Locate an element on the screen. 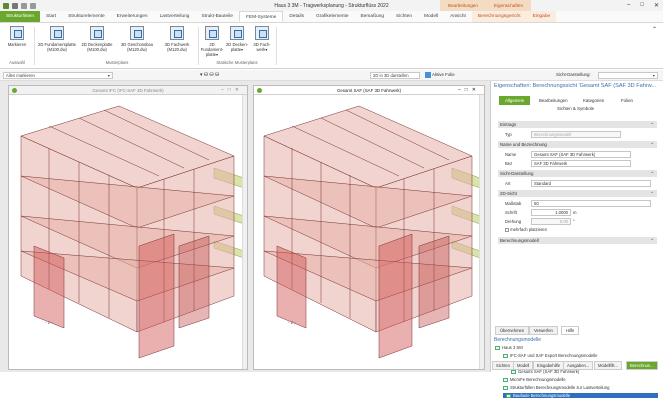 The image size is (663, 398). markieren-button: Markieren is located at coordinates (17, 36).